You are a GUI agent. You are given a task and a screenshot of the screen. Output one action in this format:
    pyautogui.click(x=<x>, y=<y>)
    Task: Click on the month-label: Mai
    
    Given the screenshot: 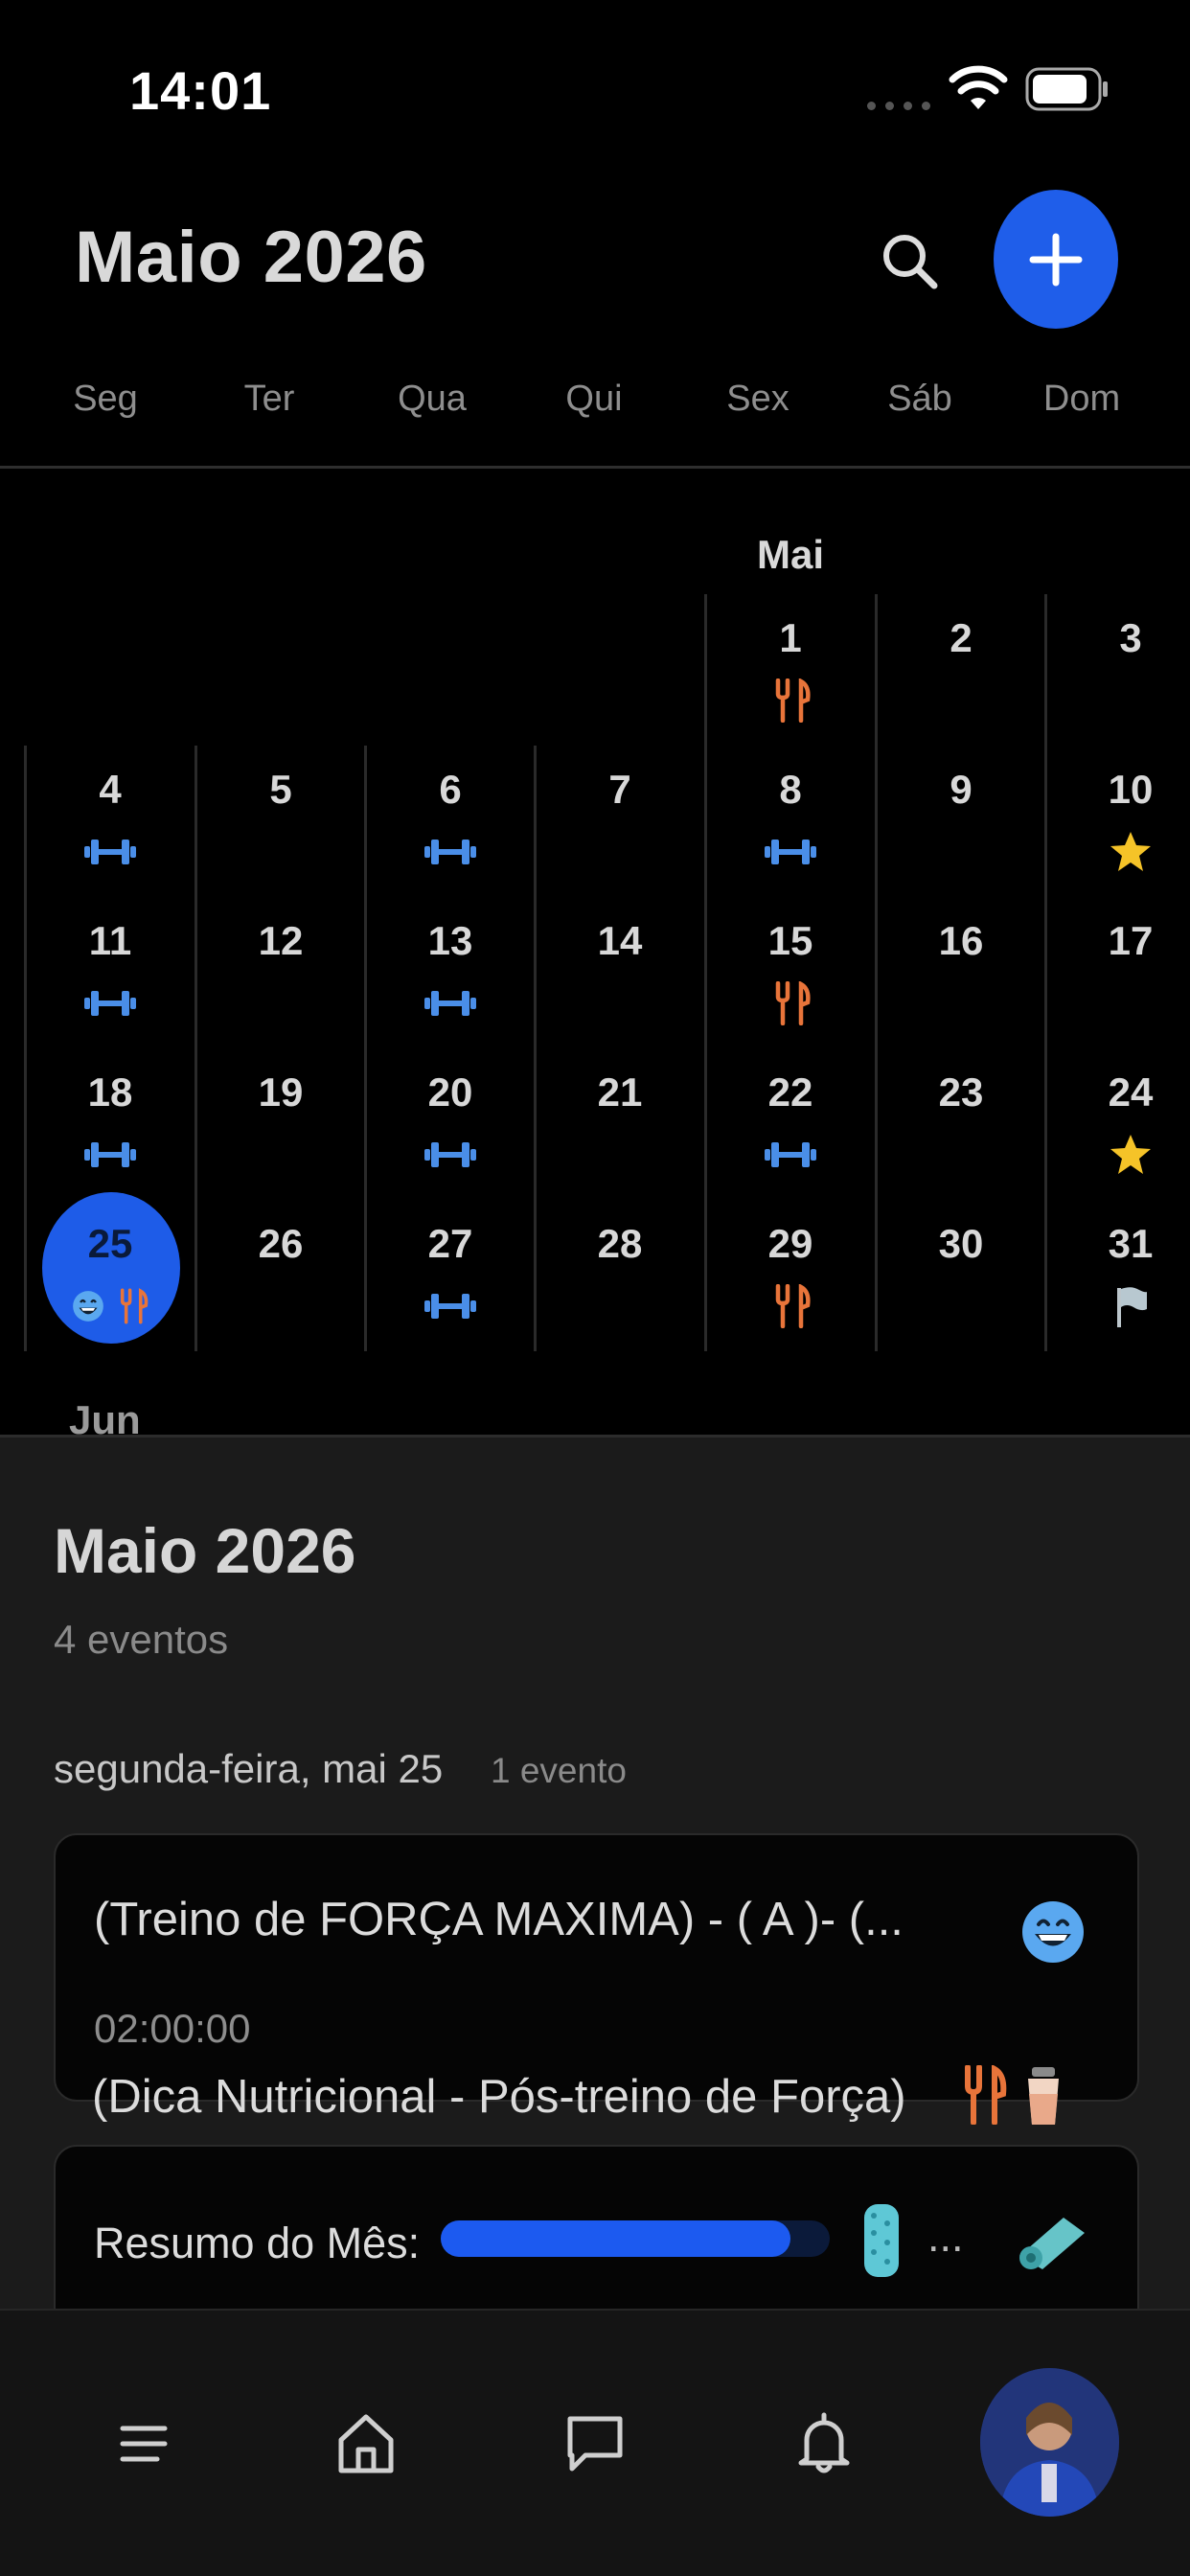 What is the action you would take?
    pyautogui.click(x=790, y=554)
    